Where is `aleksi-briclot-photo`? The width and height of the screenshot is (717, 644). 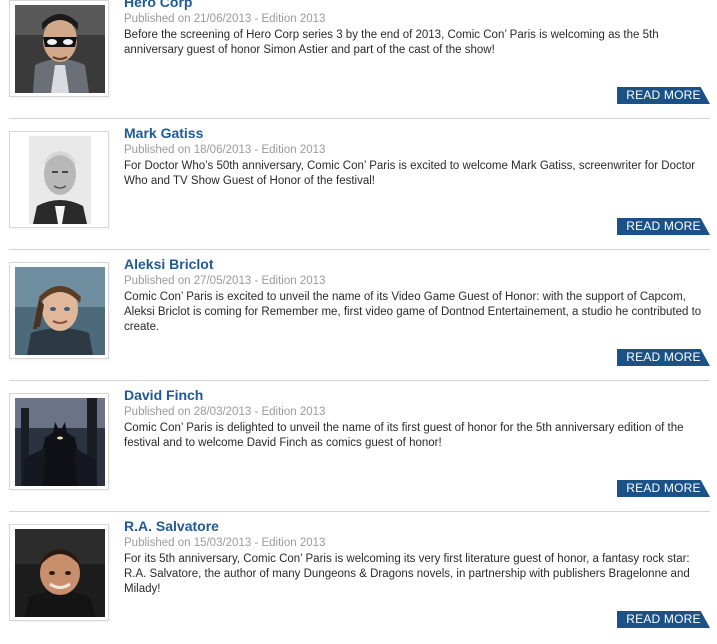 aleksi-briclot-photo is located at coordinates (60, 311).